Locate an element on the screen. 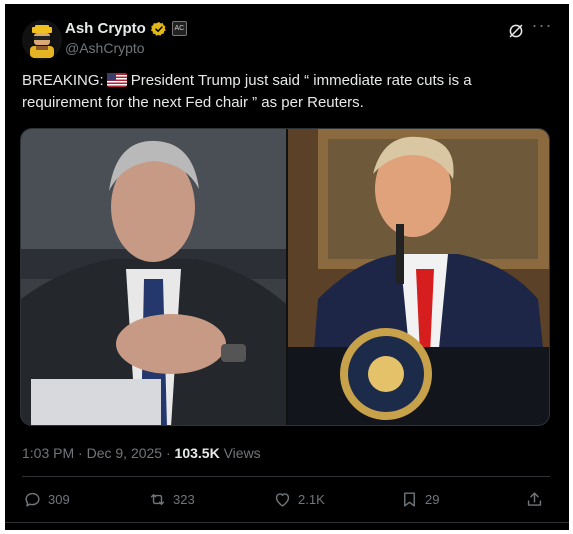  verified-badge-icon is located at coordinates (158, 29).